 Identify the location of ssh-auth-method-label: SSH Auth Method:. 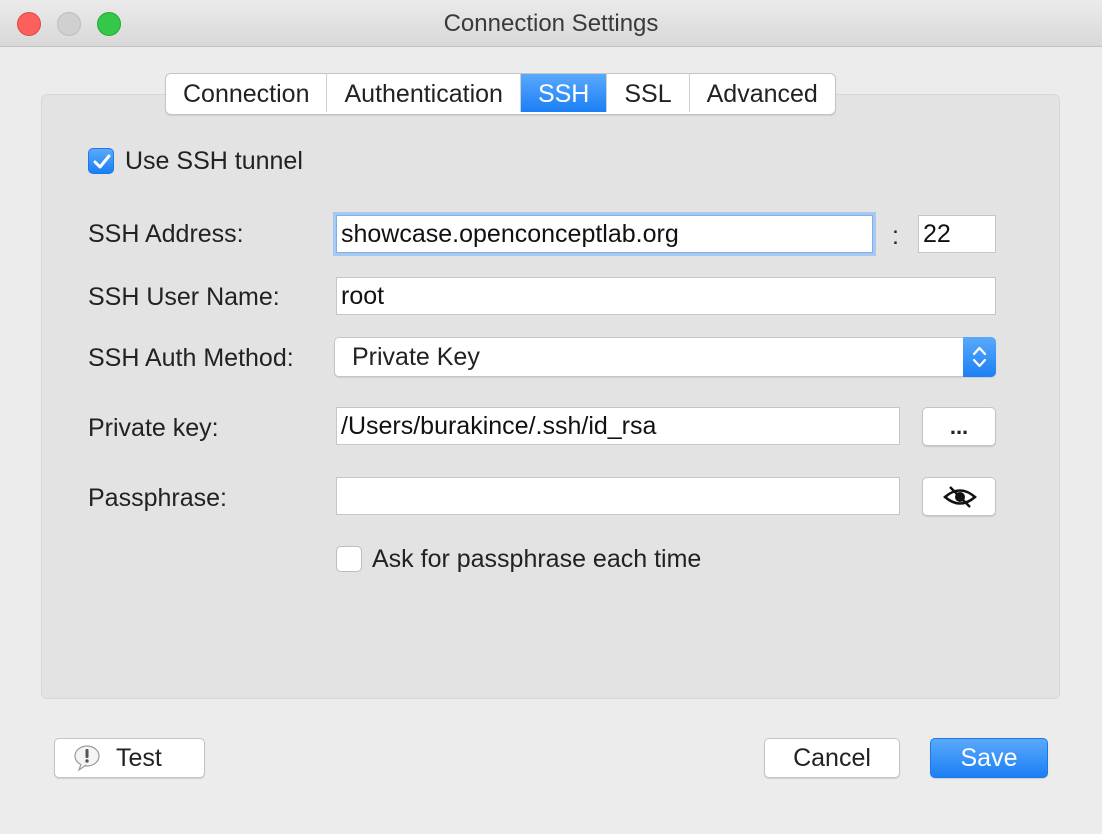
(191, 358).